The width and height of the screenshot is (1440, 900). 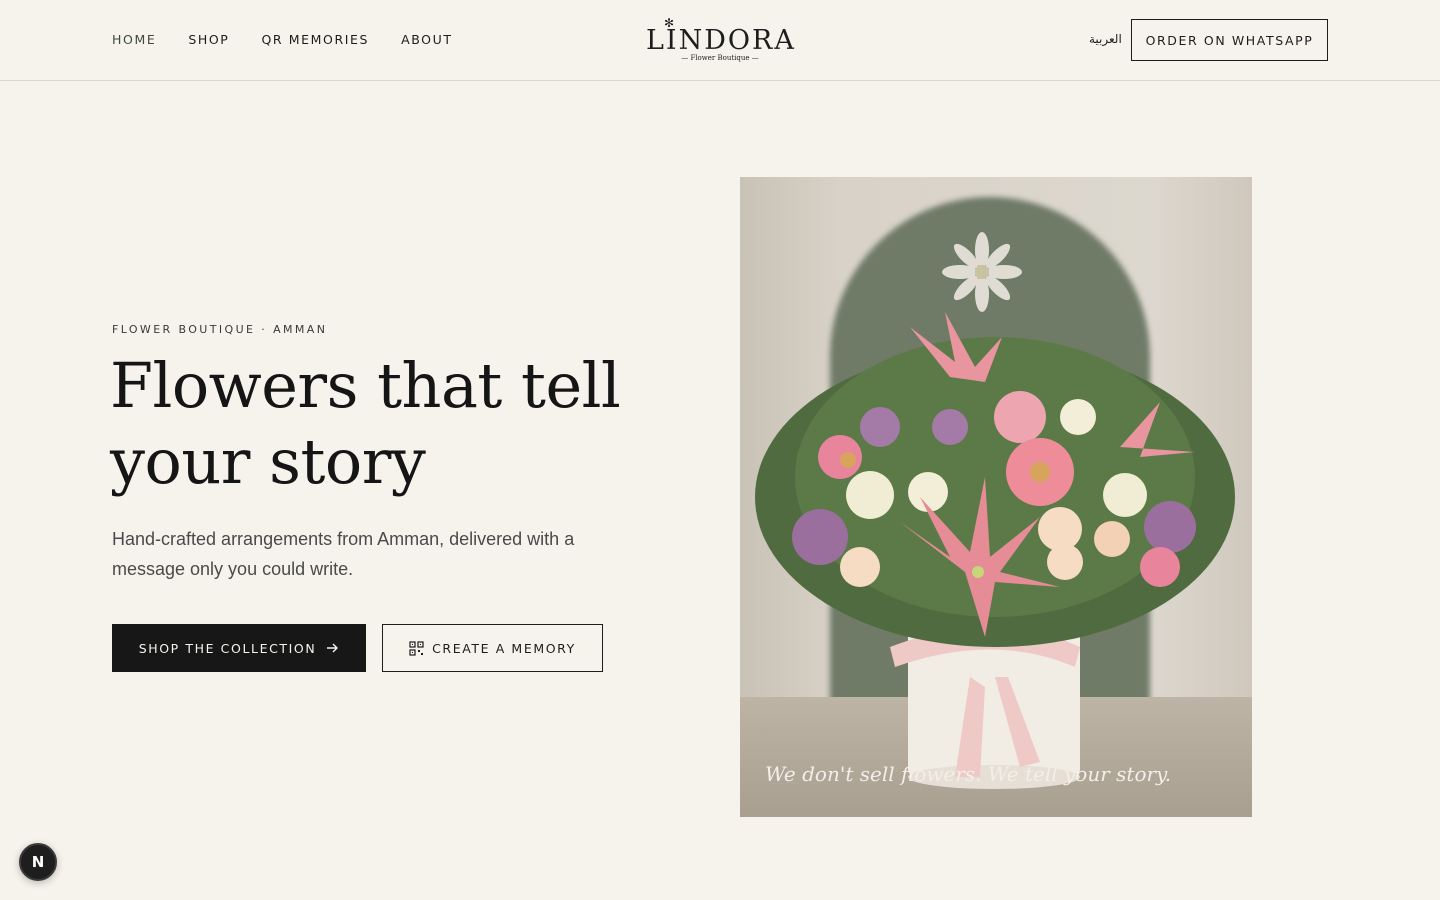 I want to click on qr-code-icon, so click(x=416, y=648).